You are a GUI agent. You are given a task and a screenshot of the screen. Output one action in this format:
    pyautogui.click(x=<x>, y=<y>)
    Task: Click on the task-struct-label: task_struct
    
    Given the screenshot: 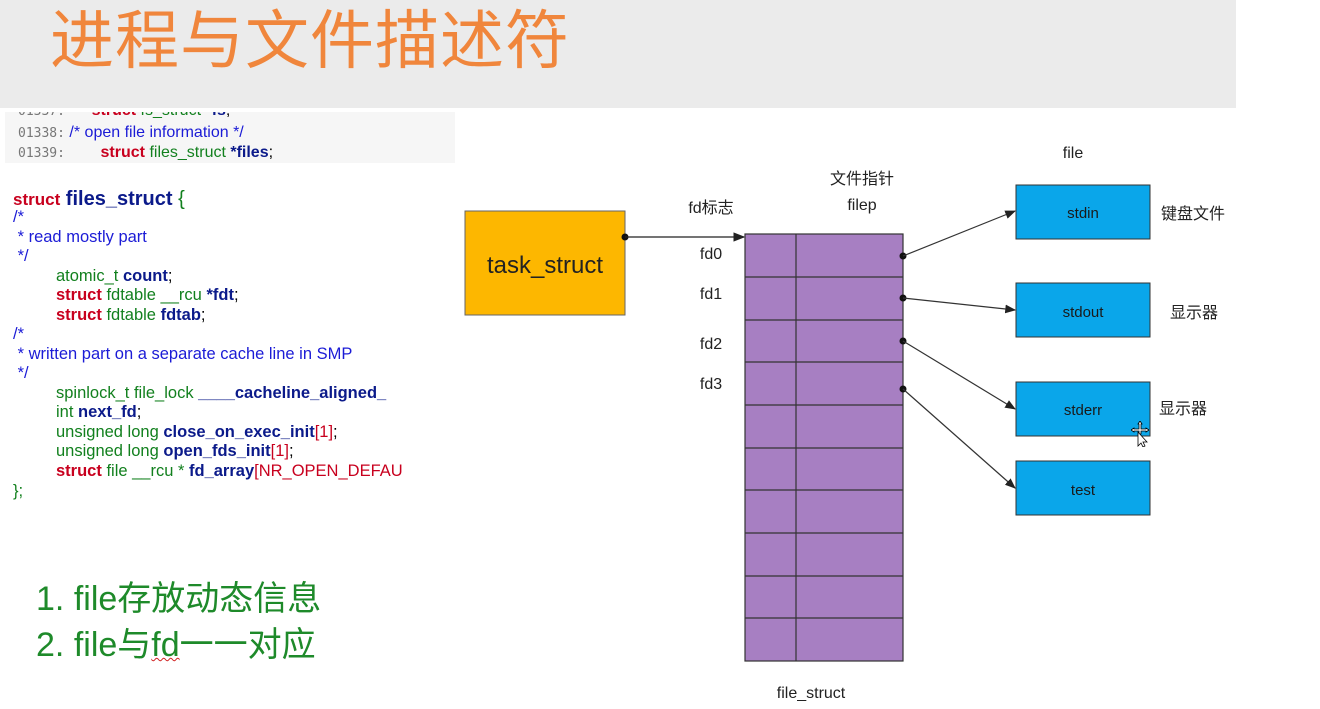 What is the action you would take?
    pyautogui.click(x=545, y=265)
    